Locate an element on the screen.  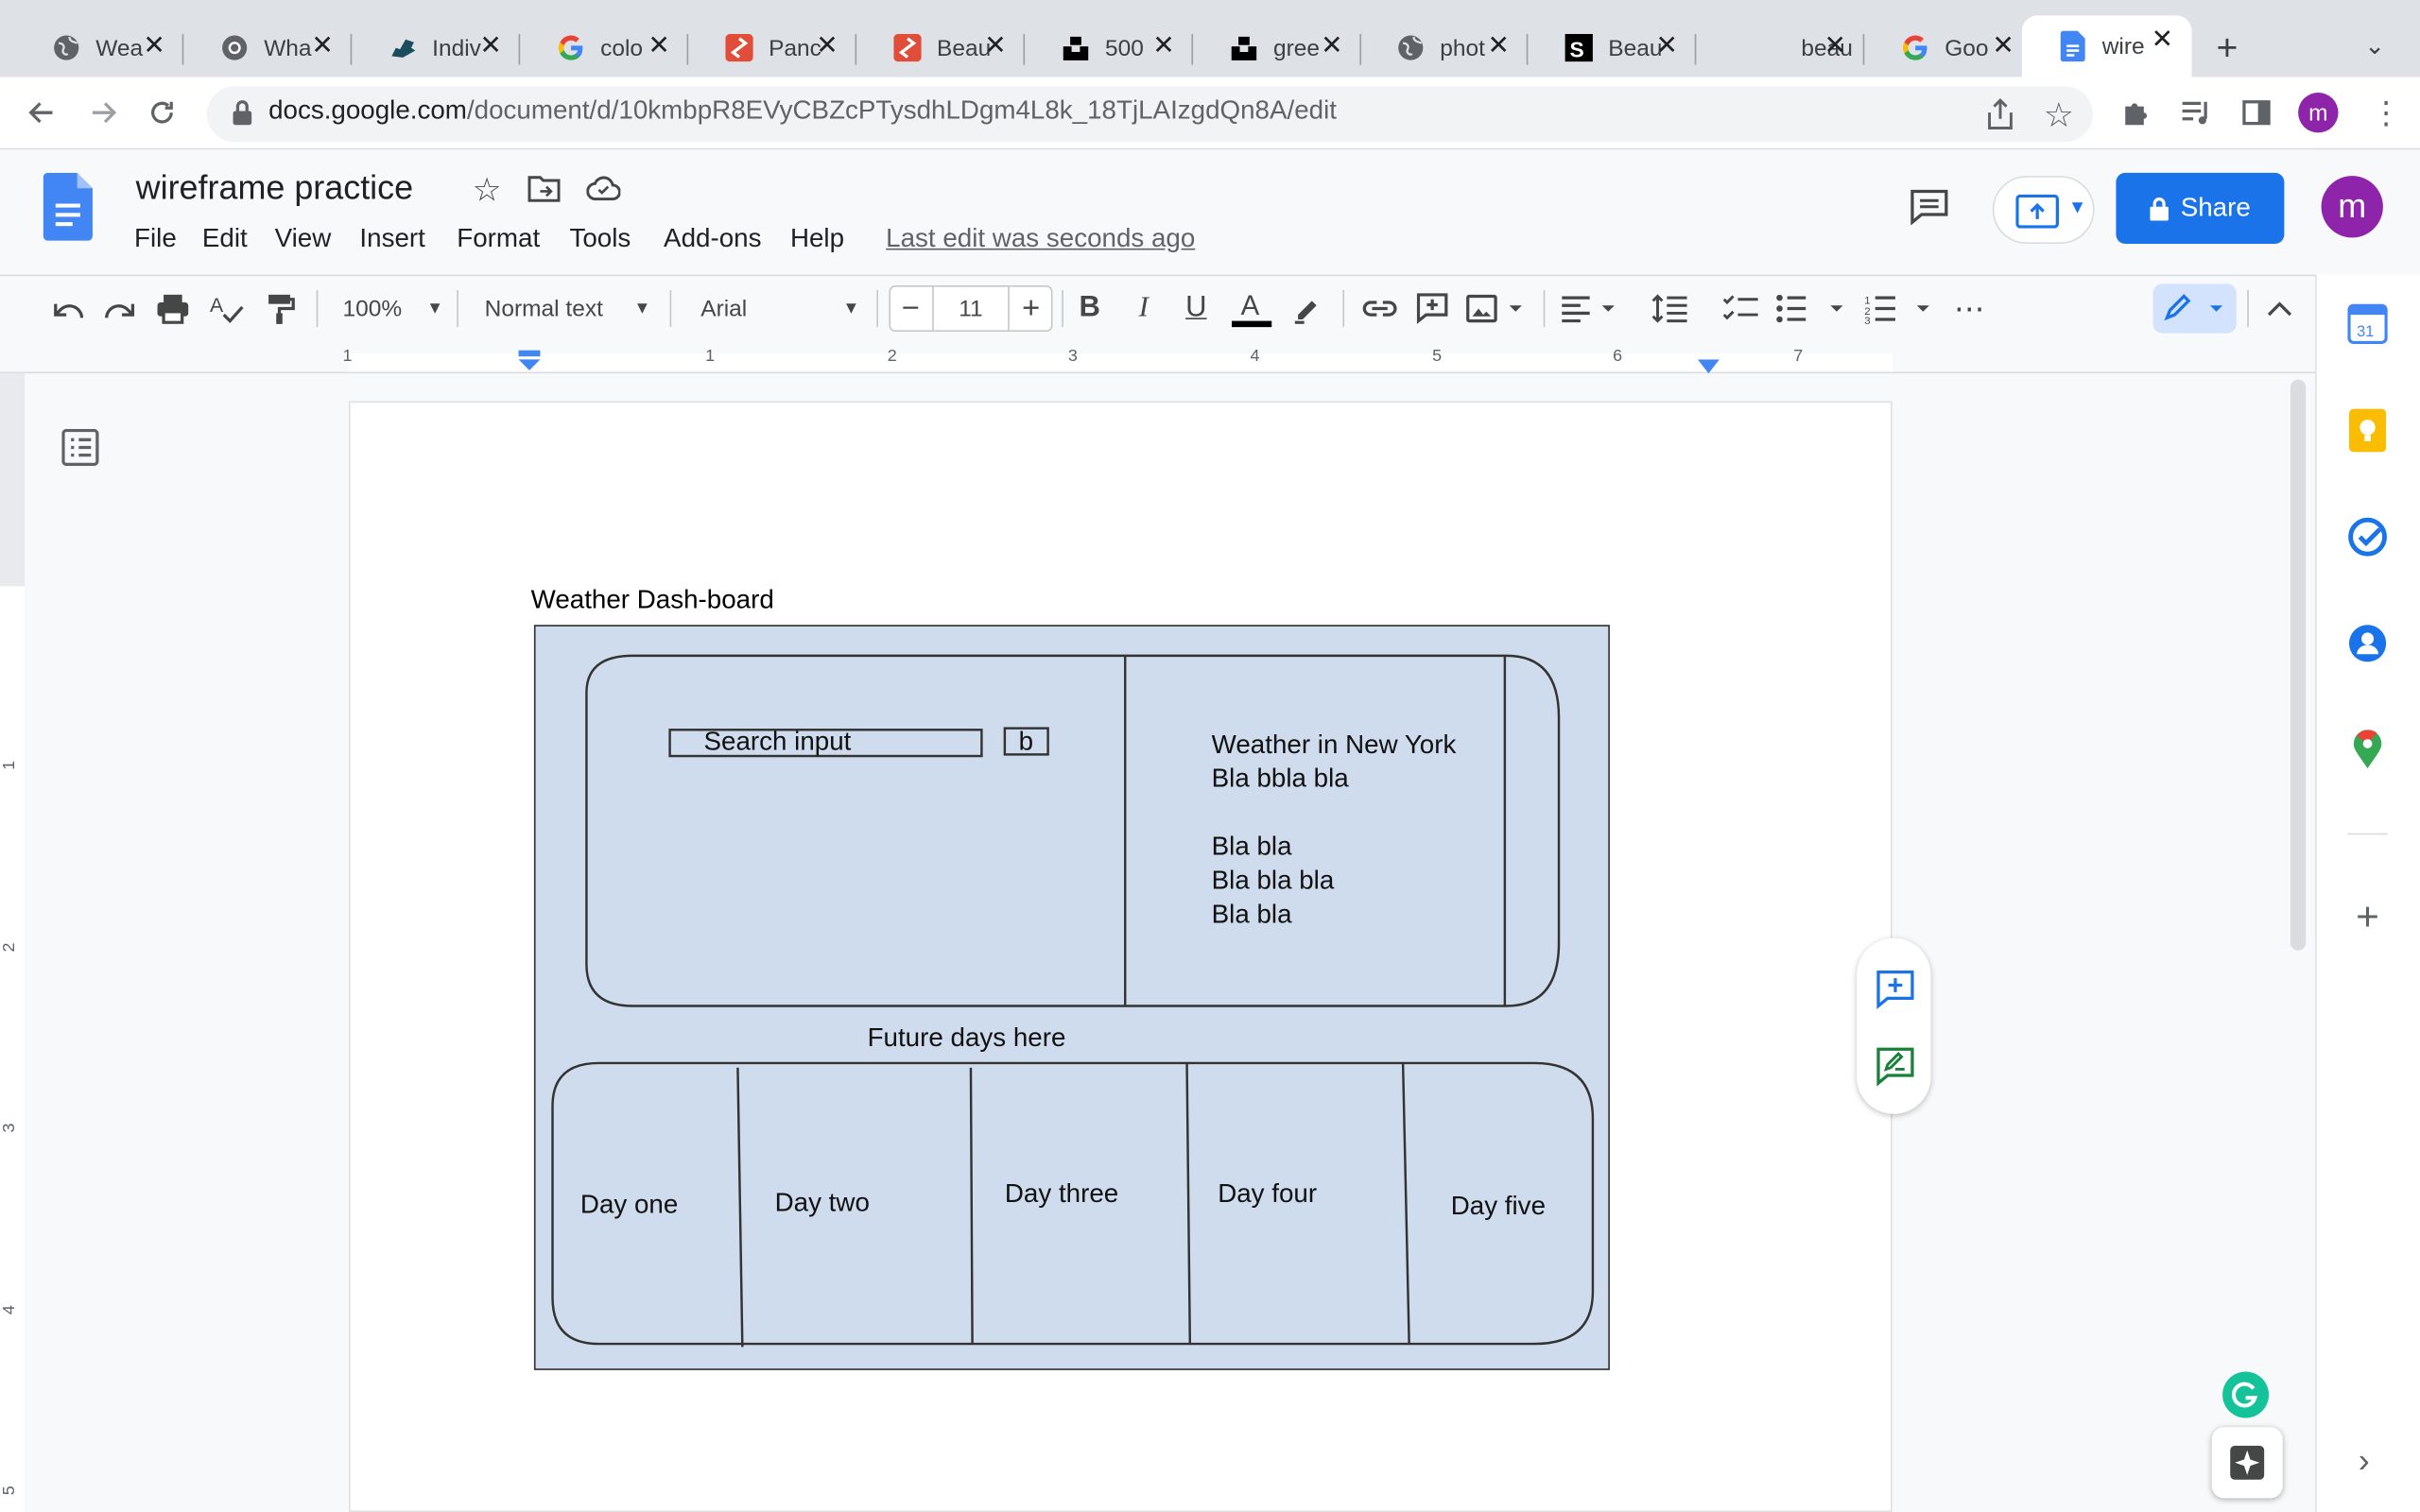
lock-icon is located at coordinates (242, 116).